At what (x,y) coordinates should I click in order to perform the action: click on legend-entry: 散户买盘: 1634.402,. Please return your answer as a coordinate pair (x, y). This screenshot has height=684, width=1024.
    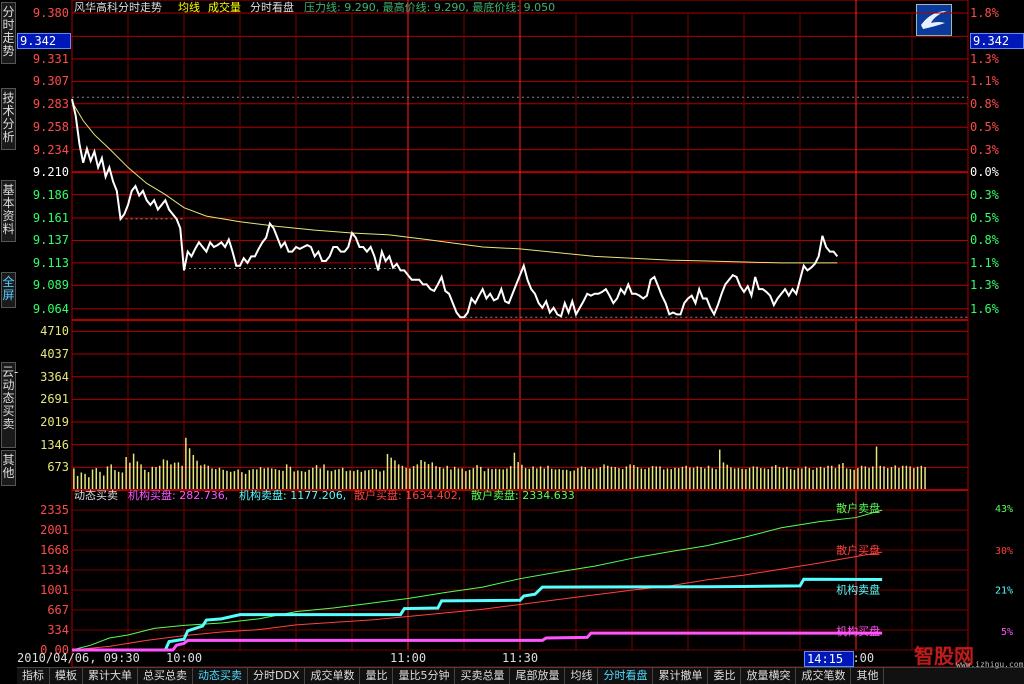
    Looking at the image, I should click on (408, 495).